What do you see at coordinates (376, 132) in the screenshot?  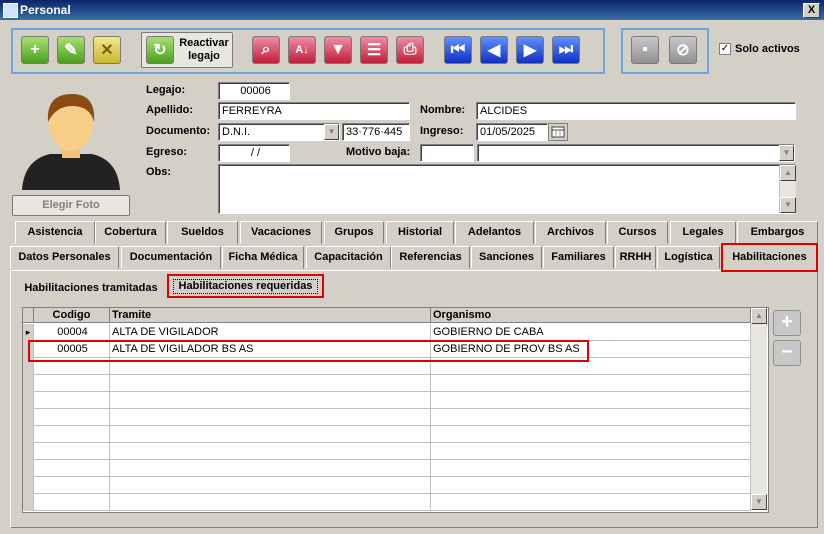 I see `nro-doc-field: 33·776·445` at bounding box center [376, 132].